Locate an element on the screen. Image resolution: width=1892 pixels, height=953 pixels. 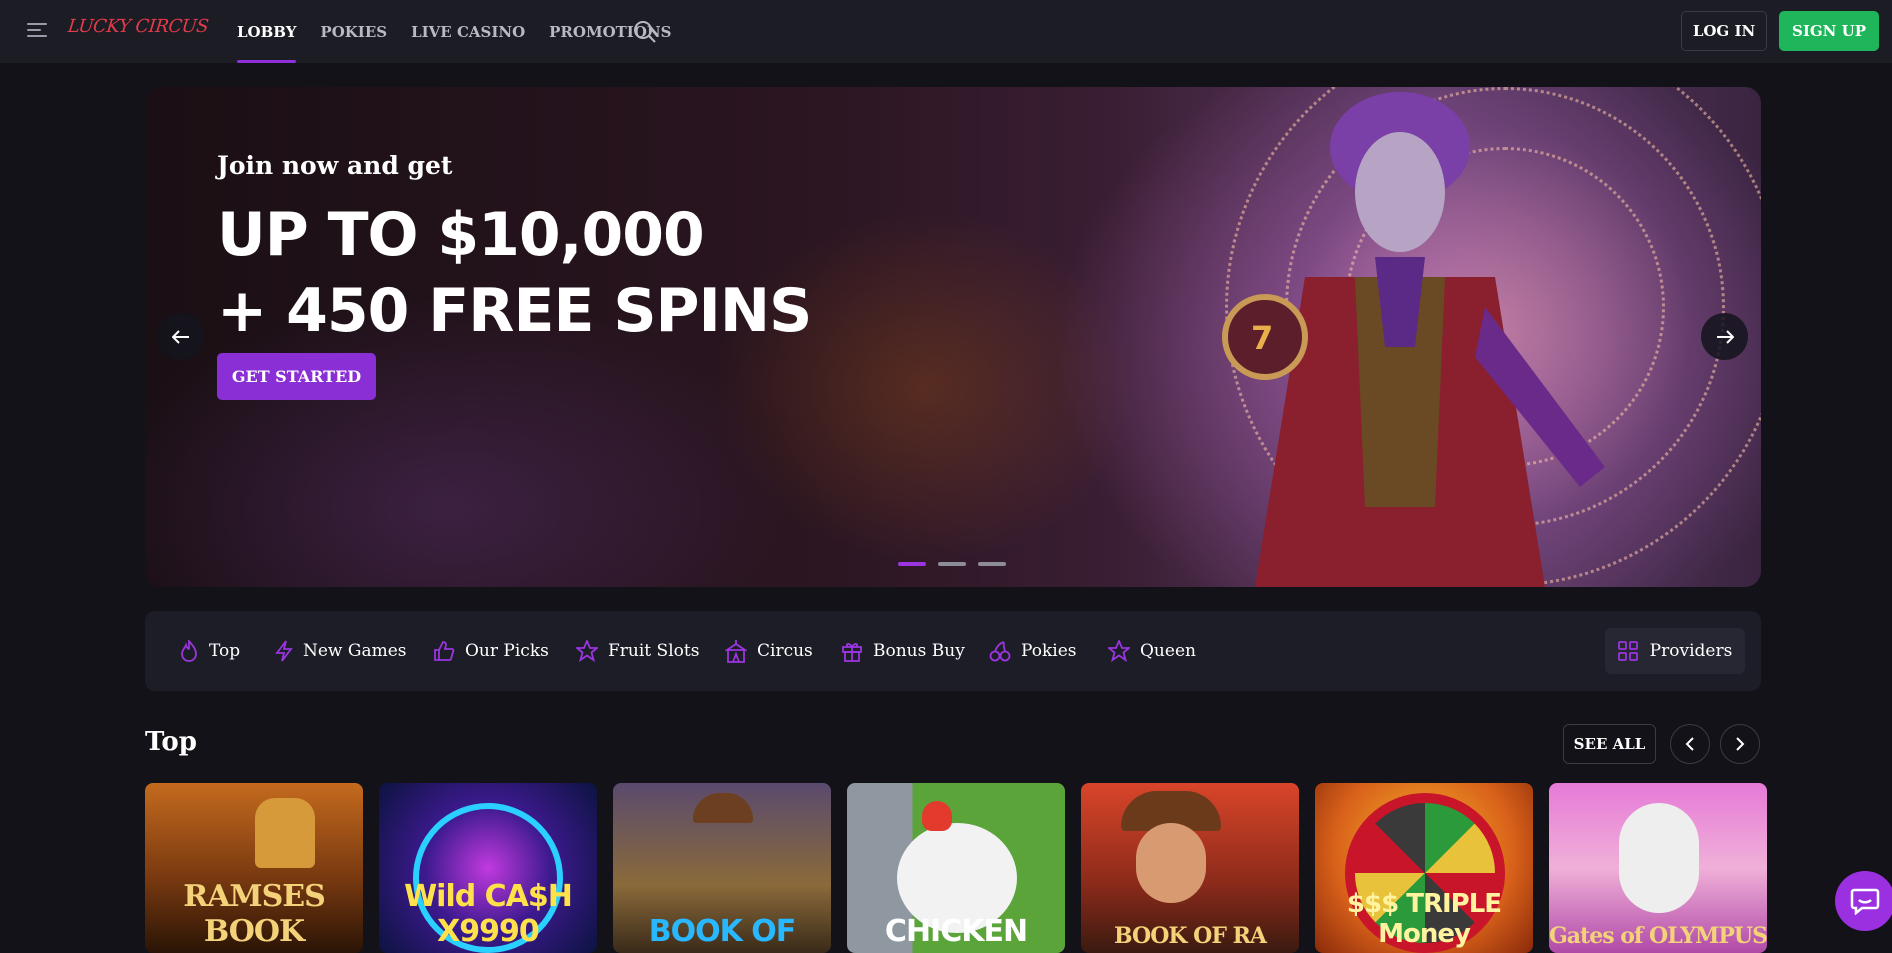
slide-indicators is located at coordinates (958, 564).